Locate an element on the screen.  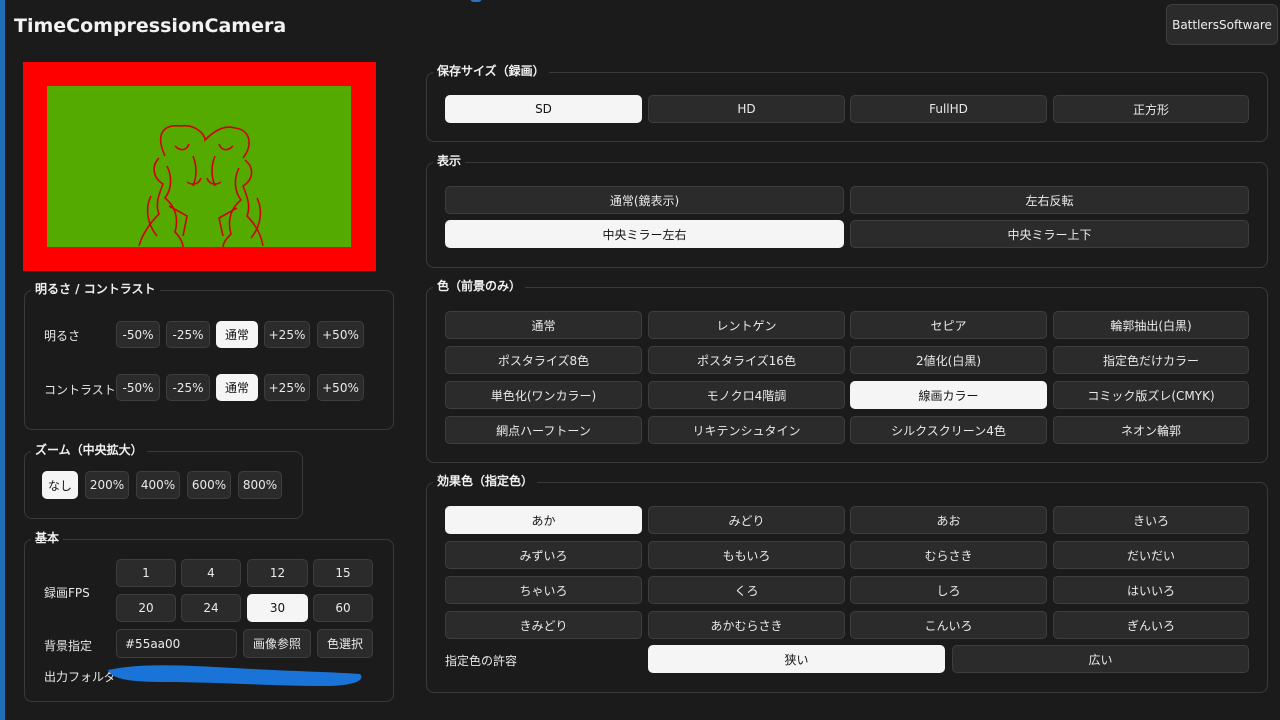
zoom-800-button: 800% is located at coordinates (260, 485).